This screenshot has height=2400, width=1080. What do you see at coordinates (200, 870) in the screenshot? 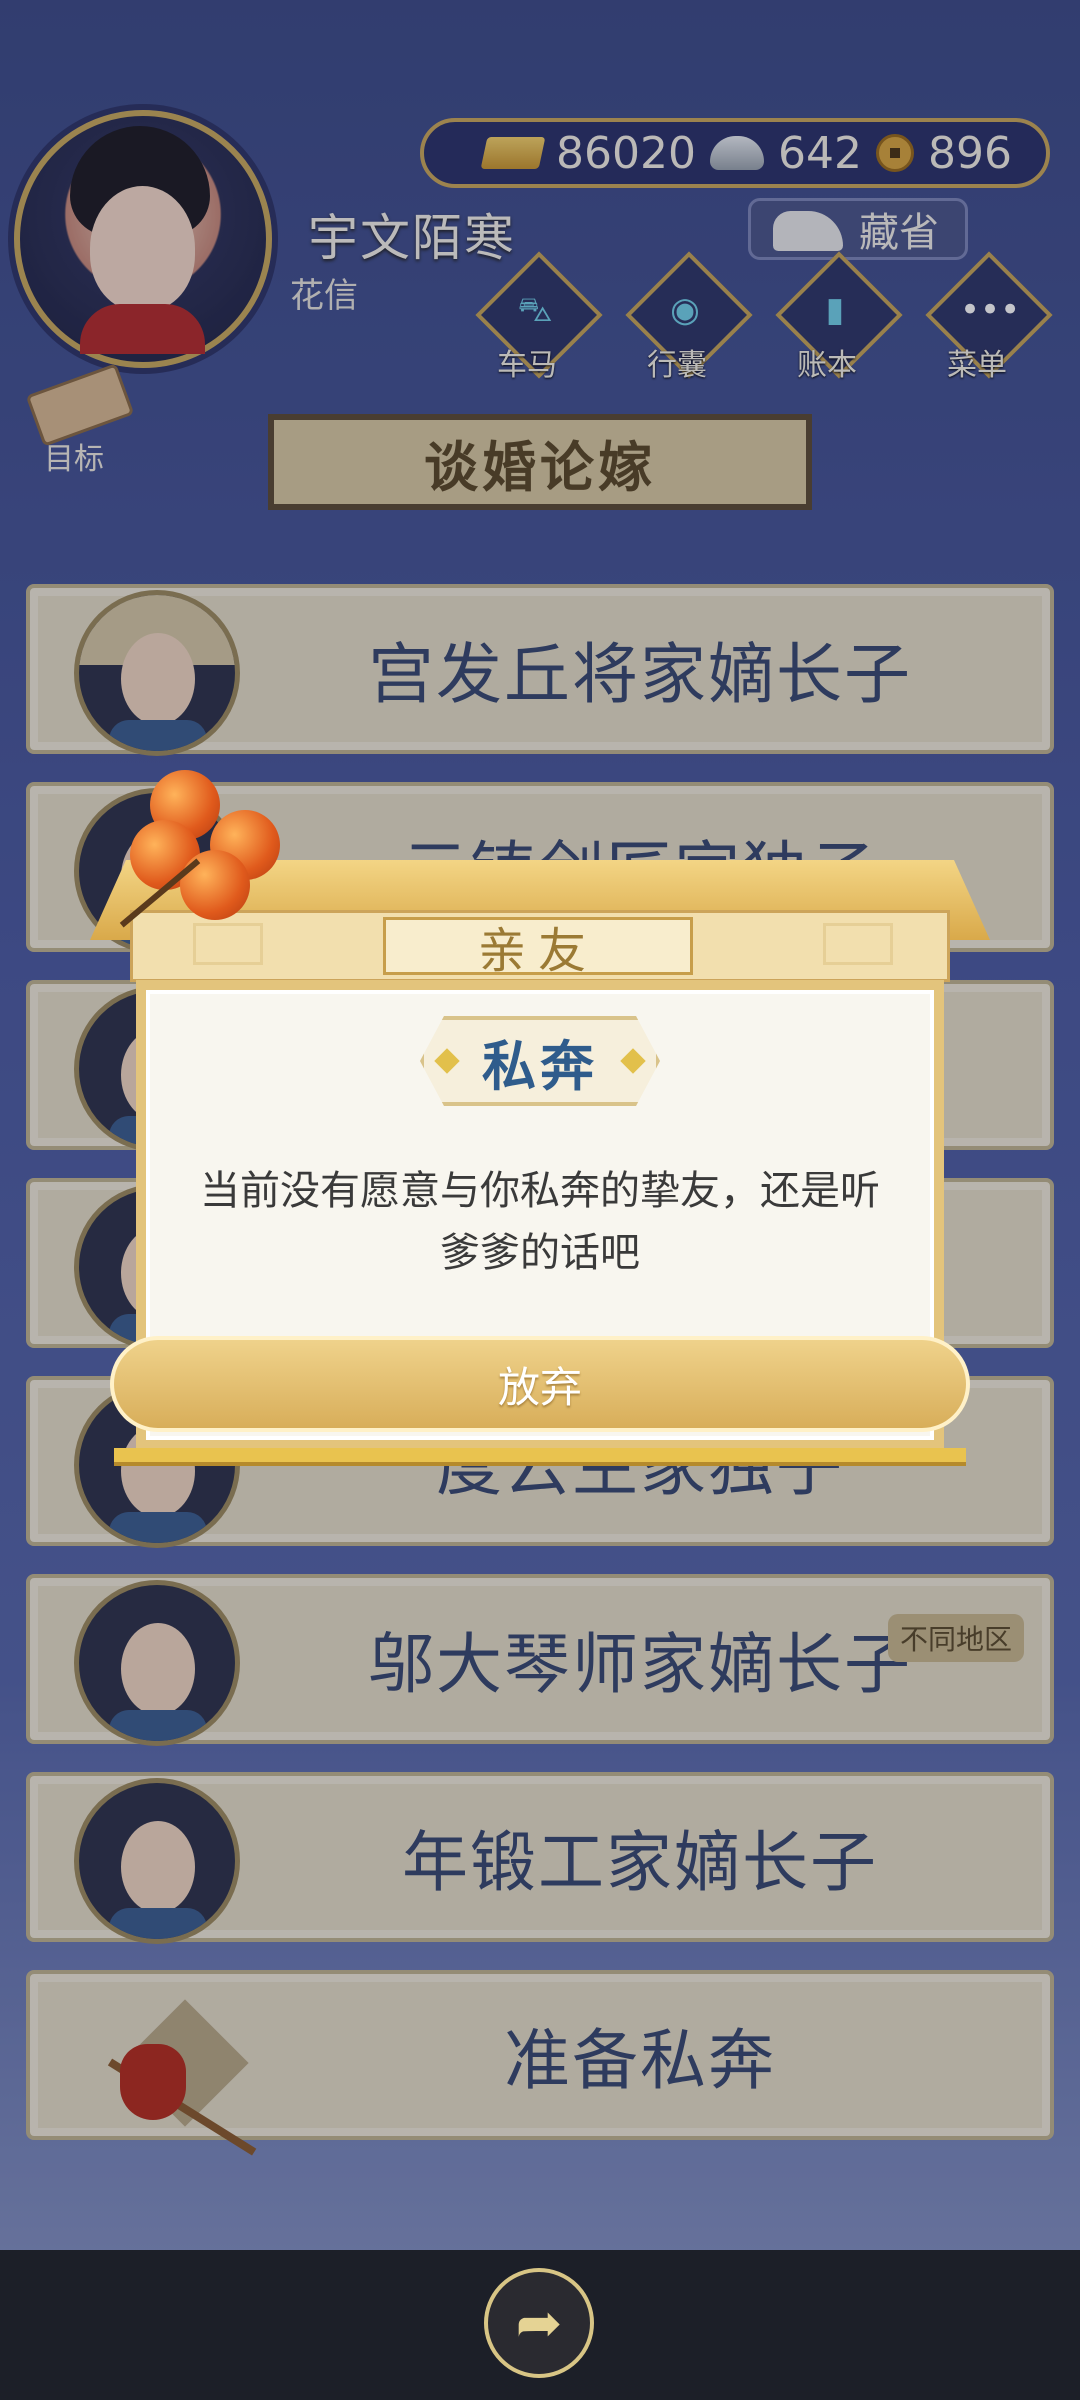
I see `candied-haws-icon` at bounding box center [200, 870].